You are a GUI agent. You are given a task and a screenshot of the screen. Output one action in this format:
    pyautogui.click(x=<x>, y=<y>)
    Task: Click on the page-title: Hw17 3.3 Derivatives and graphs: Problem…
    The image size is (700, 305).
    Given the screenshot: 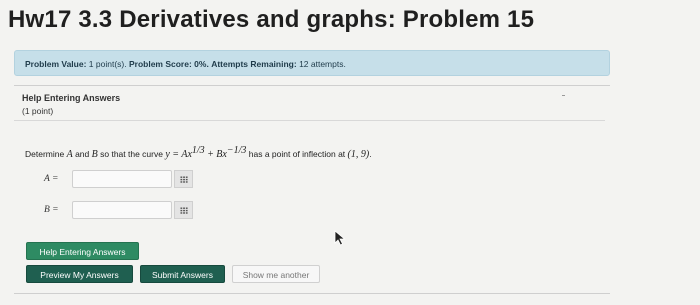 What is the action you would take?
    pyautogui.click(x=271, y=19)
    